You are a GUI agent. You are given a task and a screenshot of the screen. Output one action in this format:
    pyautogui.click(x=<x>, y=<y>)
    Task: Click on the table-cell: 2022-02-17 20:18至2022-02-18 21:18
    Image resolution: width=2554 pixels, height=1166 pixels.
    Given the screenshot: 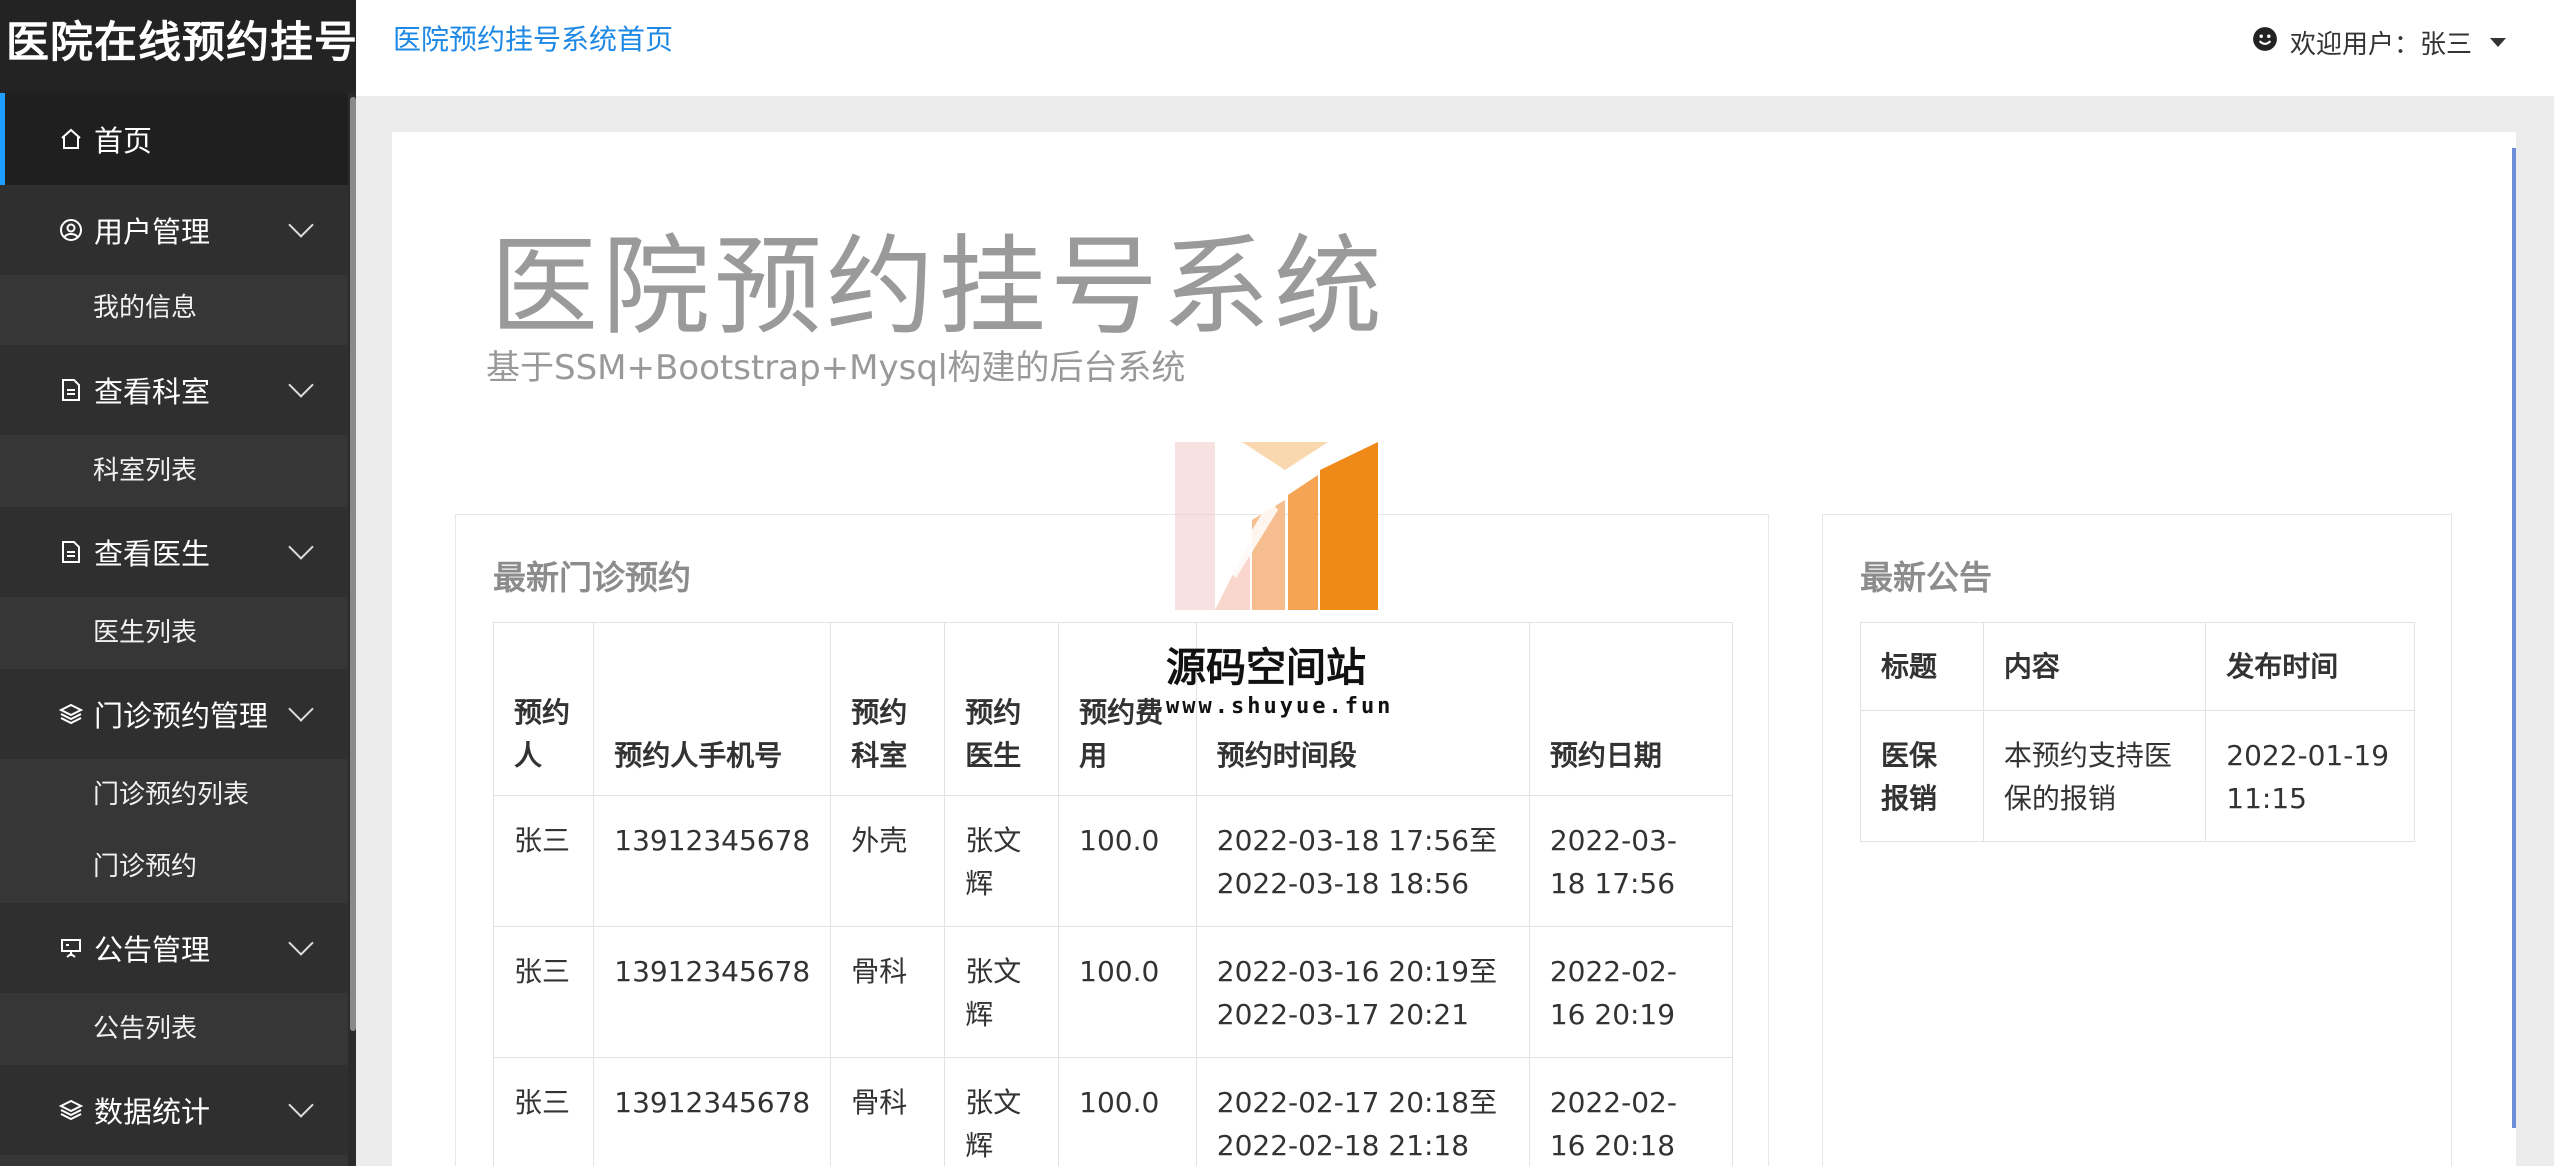 What is the action you would take?
    pyautogui.click(x=1362, y=1111)
    